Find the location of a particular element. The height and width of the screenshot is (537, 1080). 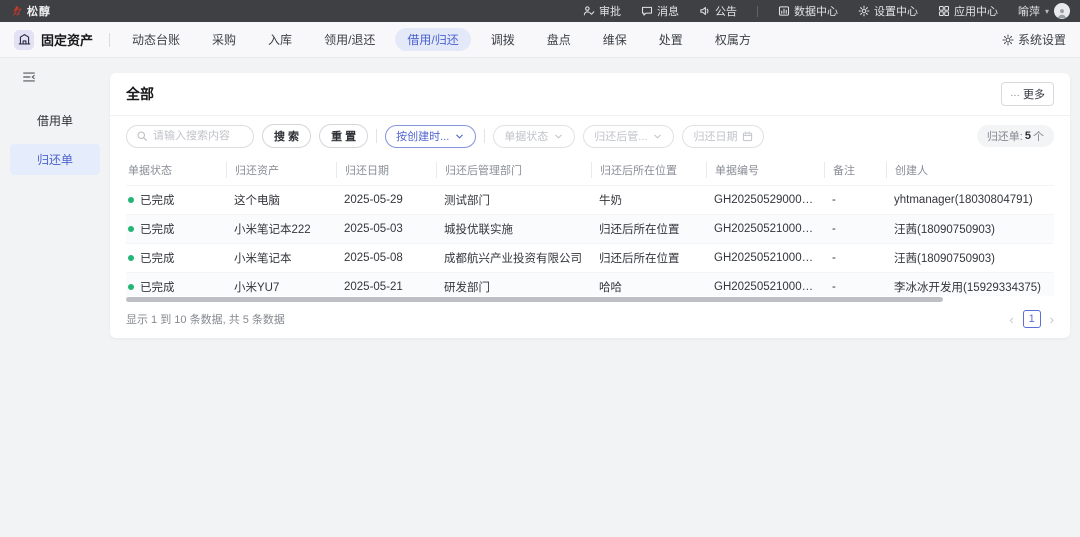

filter-toolbar: 搜 索 重 置 按创建时... 单据状态 归还后管... 归还日期 归还单: 5 个 is located at coordinates (590, 135).